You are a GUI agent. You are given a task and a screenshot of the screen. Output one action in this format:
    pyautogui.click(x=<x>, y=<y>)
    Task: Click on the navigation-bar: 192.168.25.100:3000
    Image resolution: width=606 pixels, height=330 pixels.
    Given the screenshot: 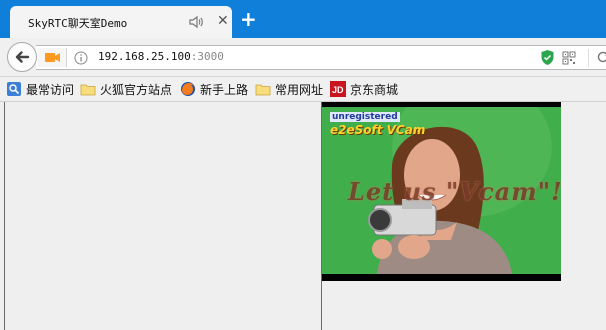 What is the action you would take?
    pyautogui.click(x=303, y=57)
    